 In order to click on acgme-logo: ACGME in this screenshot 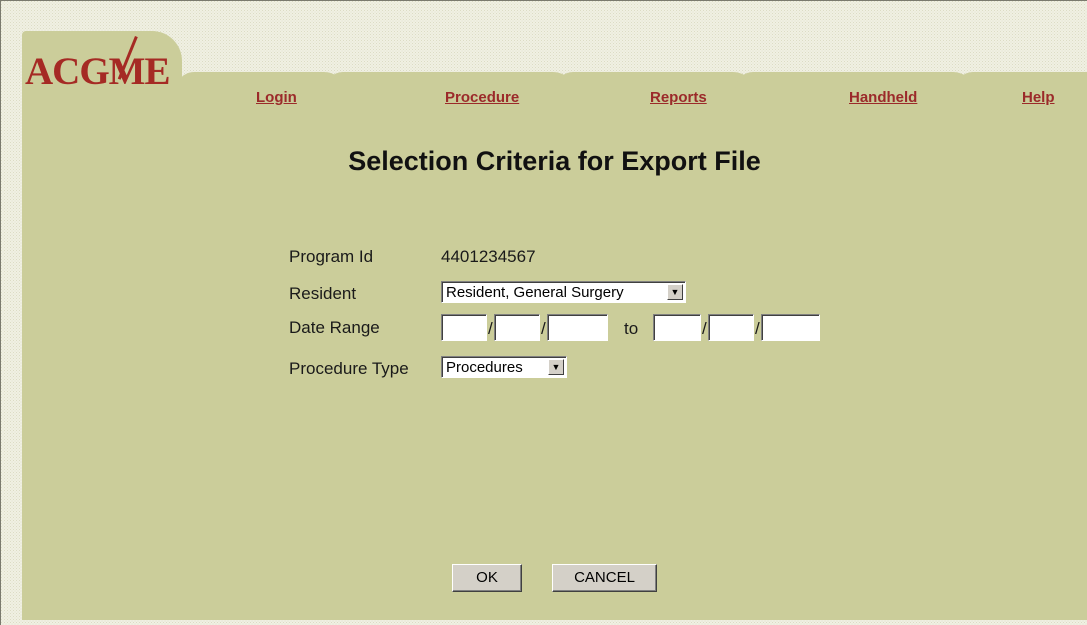, I will do `click(97, 71)`.